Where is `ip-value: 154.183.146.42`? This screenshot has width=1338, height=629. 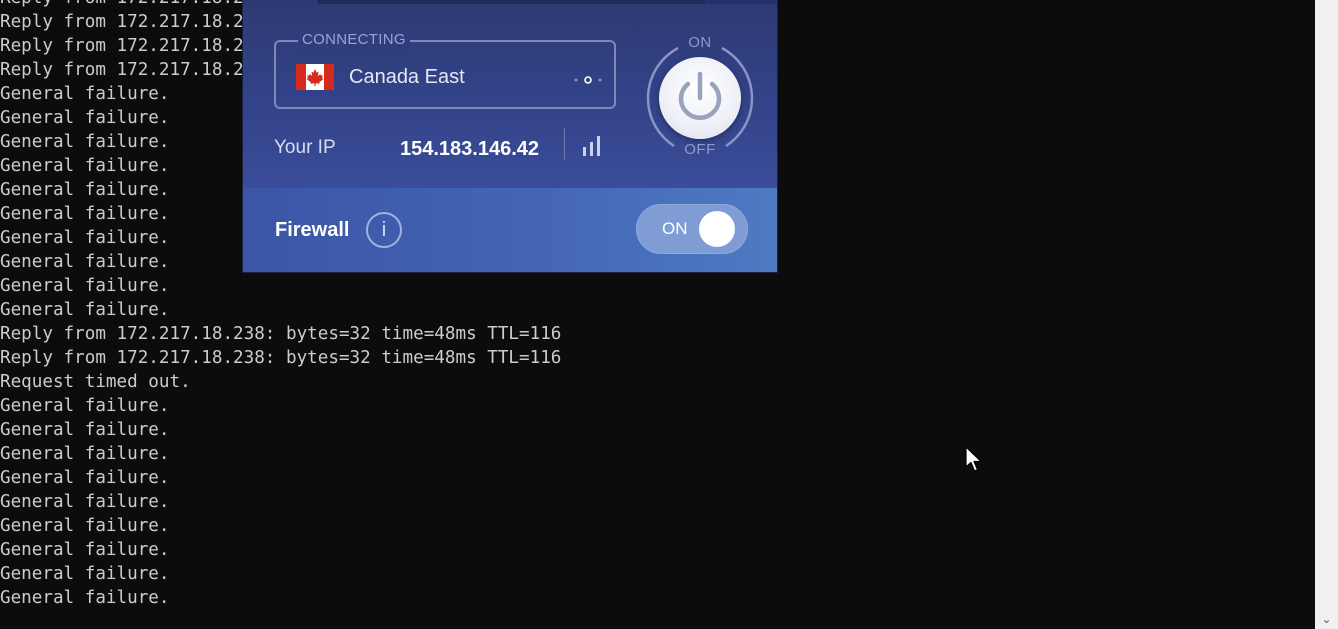
ip-value: 154.183.146.42 is located at coordinates (470, 149).